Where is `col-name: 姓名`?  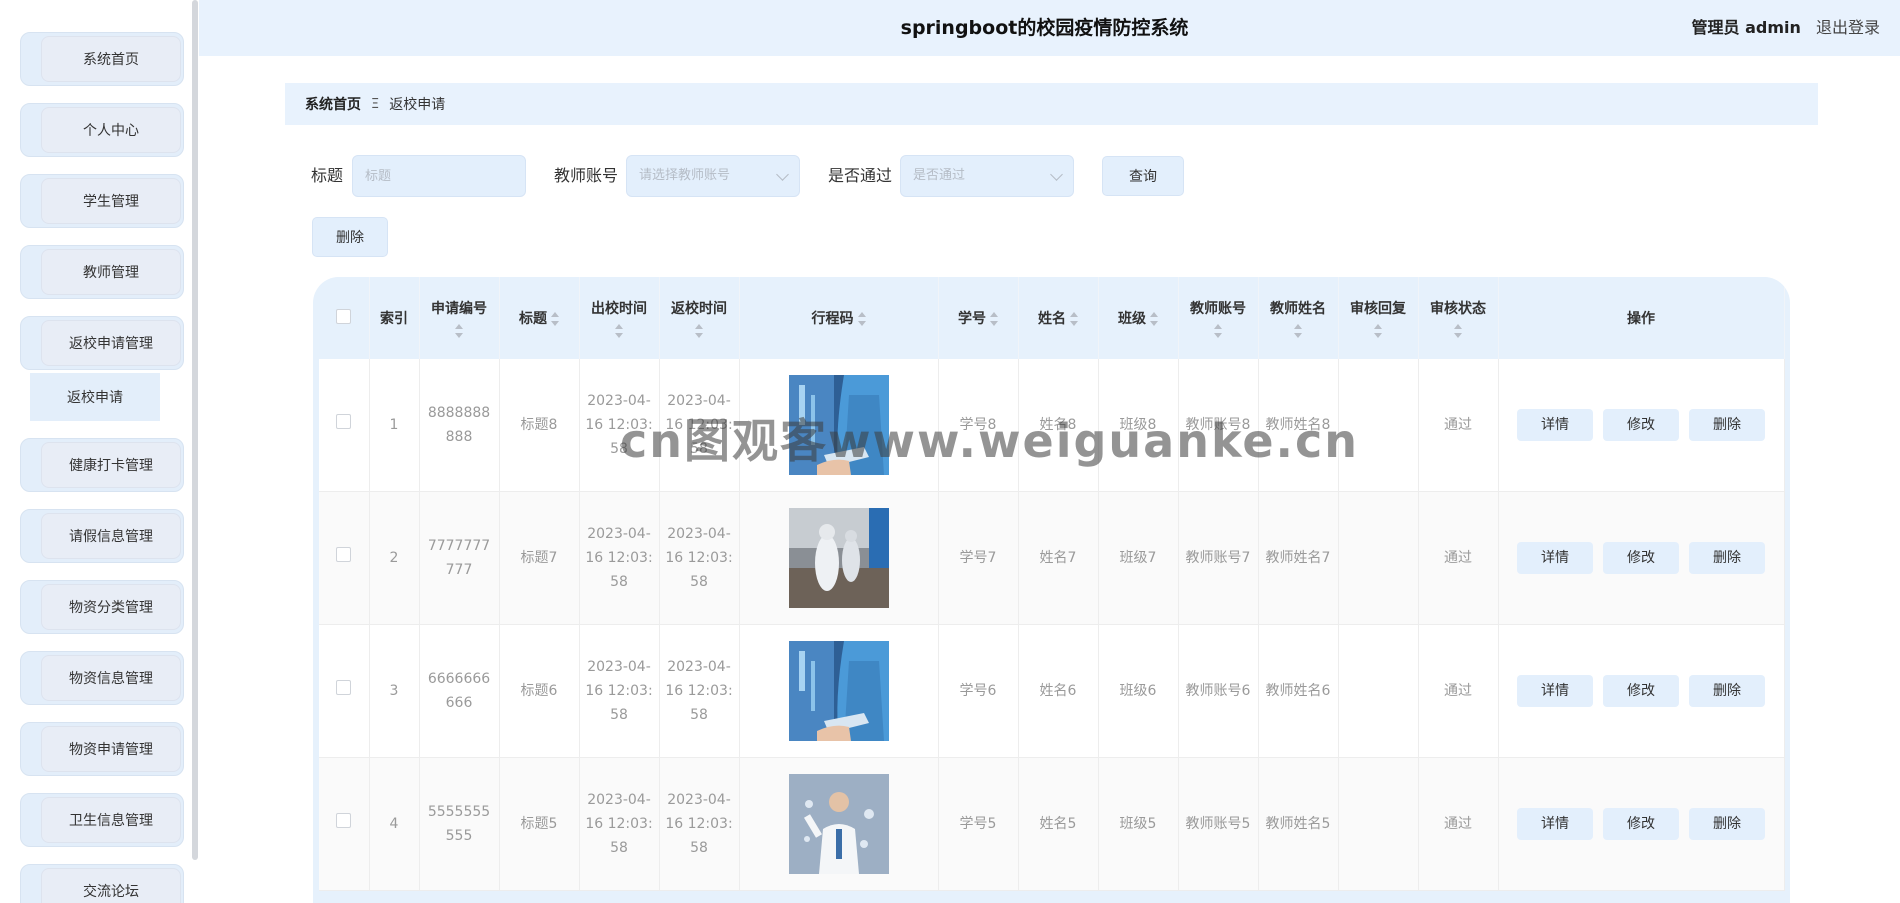 col-name: 姓名 is located at coordinates (1058, 318).